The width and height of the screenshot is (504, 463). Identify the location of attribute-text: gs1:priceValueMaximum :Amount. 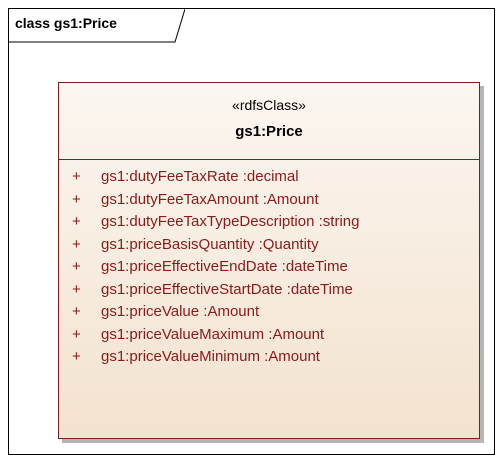
(213, 334).